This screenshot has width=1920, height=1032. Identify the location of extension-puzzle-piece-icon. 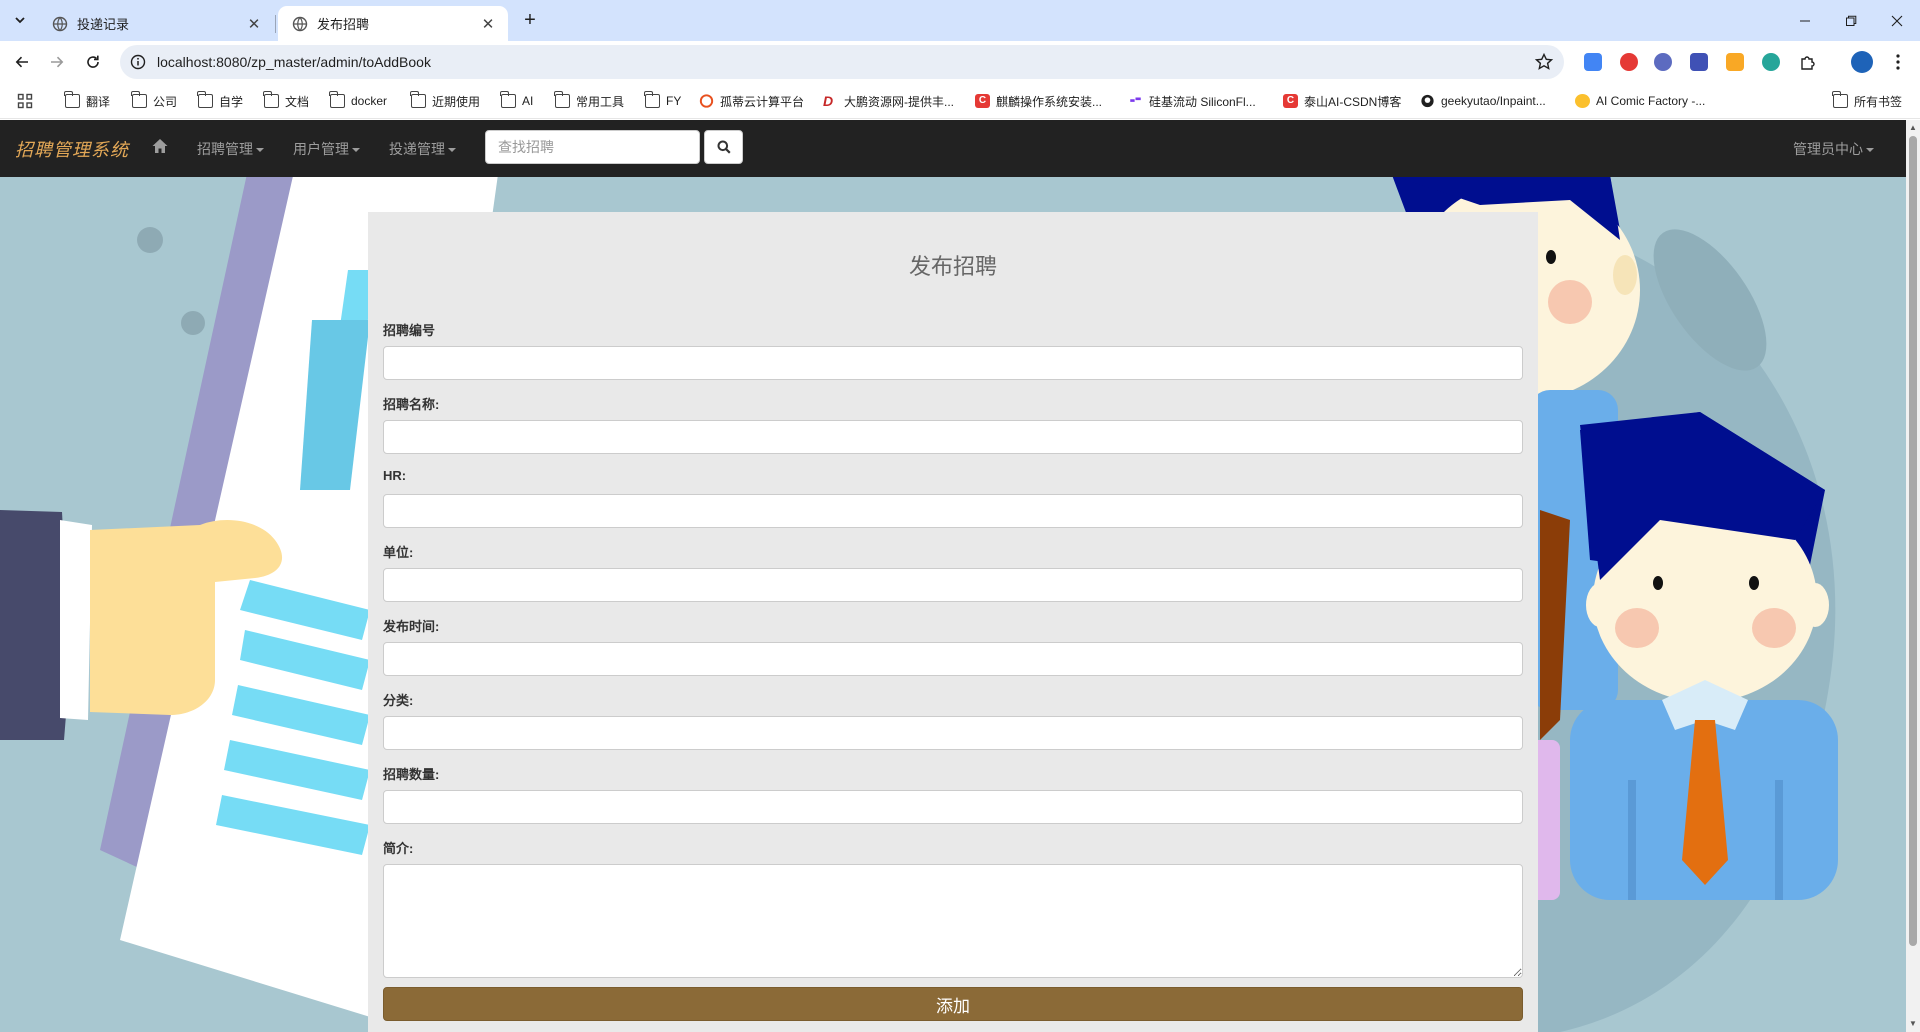
(1735, 62).